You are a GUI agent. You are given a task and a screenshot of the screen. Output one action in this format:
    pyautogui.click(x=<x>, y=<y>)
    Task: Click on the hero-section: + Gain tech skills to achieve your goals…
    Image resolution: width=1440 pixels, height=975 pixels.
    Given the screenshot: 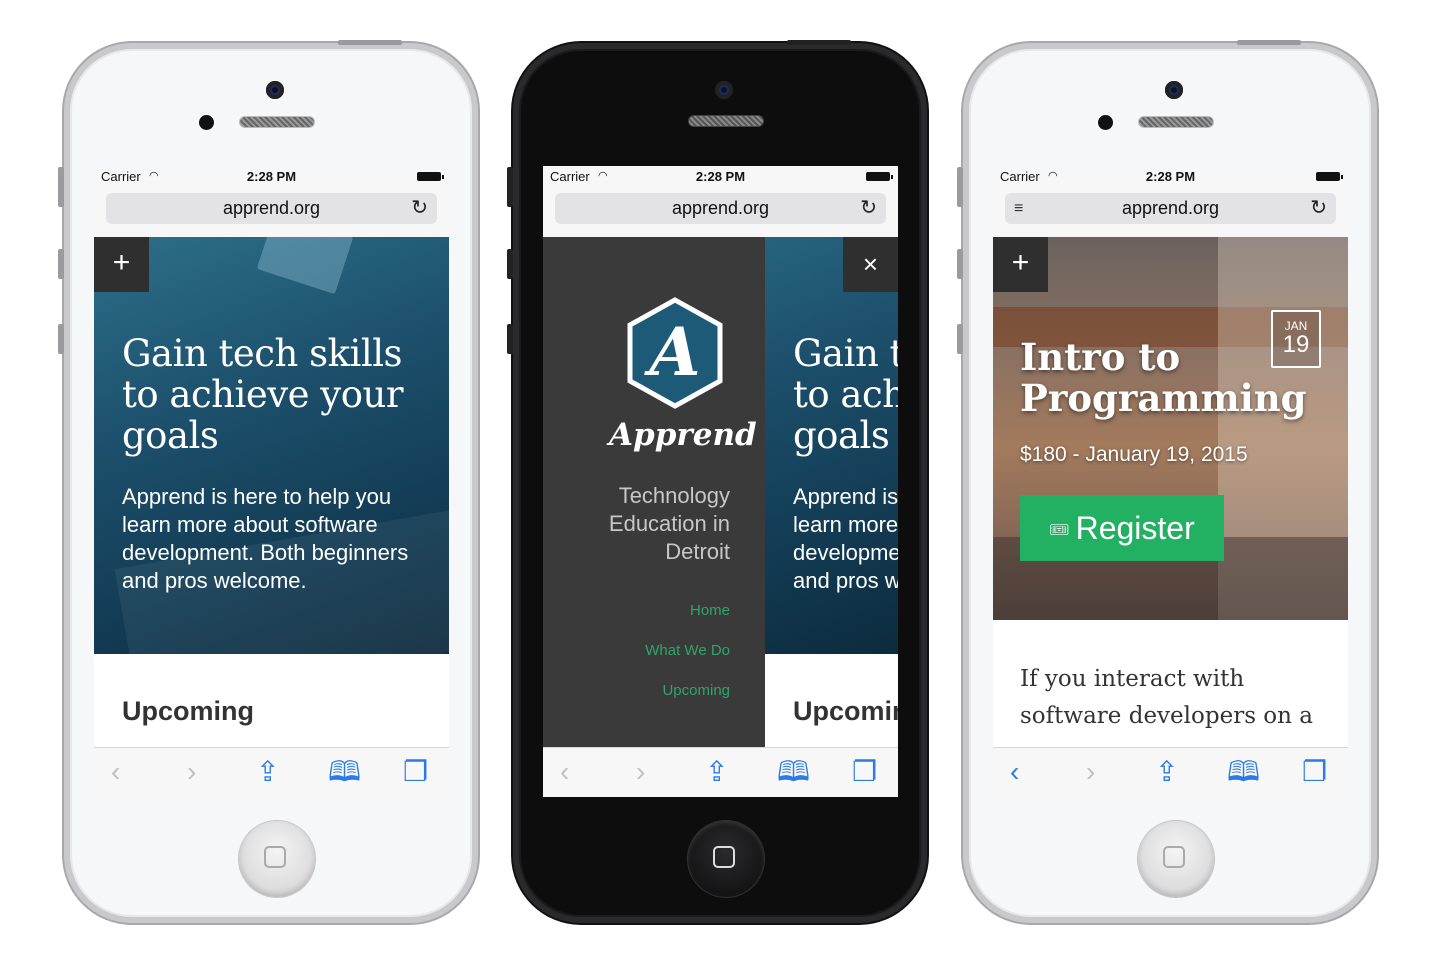 What is the action you would take?
    pyautogui.click(x=271, y=445)
    